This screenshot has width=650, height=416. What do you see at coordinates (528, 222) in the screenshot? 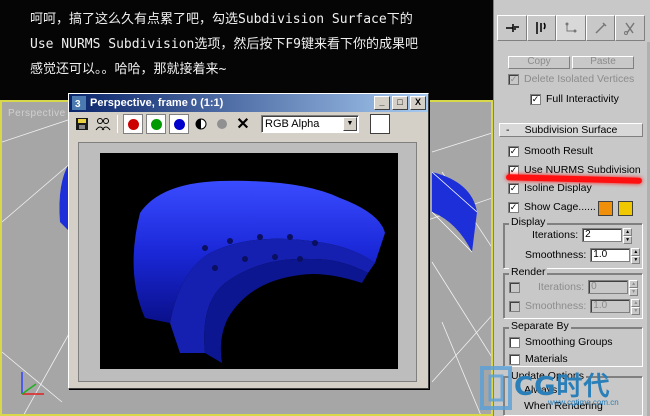
I see `display-group-title: Display` at bounding box center [528, 222].